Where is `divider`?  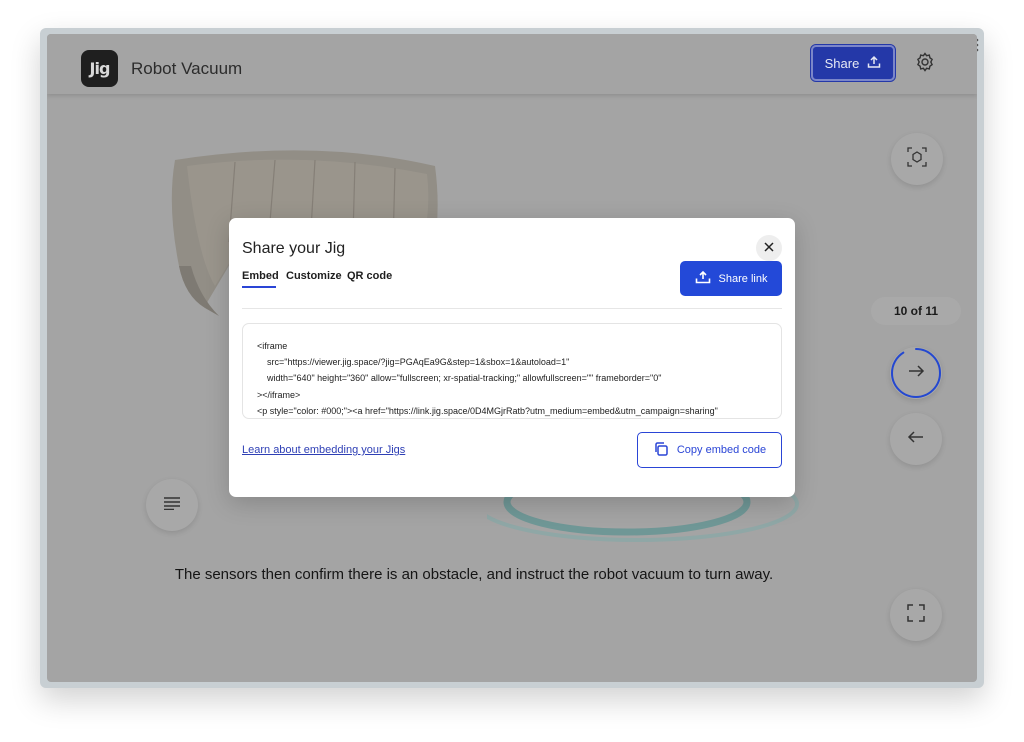
divider is located at coordinates (512, 308).